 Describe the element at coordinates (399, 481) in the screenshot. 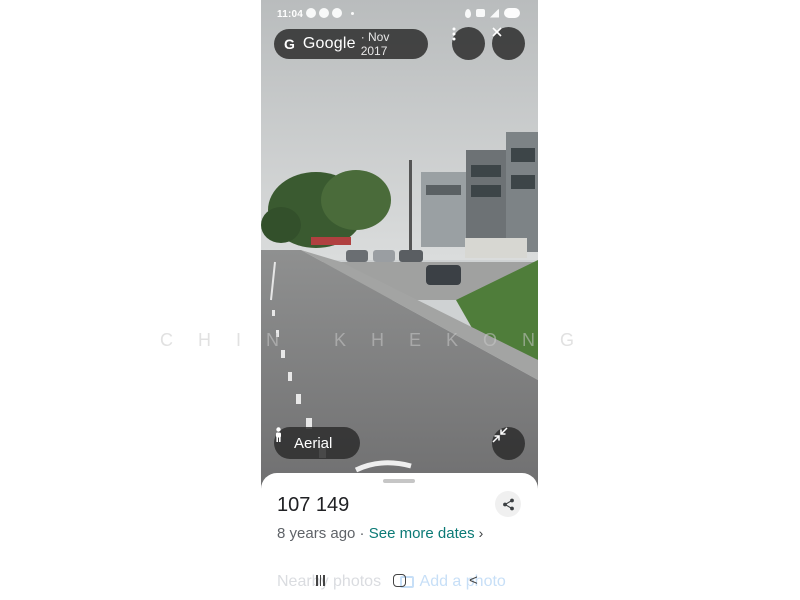

I see `sheet-drag-handle` at that location.